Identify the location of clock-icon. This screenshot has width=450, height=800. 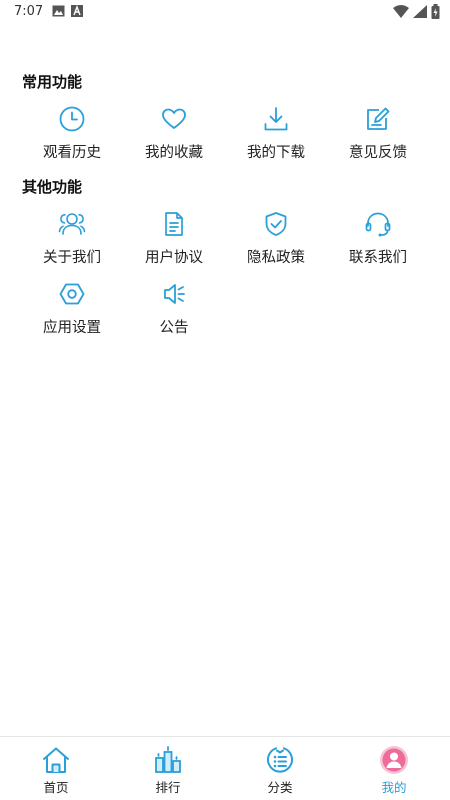
(72, 119).